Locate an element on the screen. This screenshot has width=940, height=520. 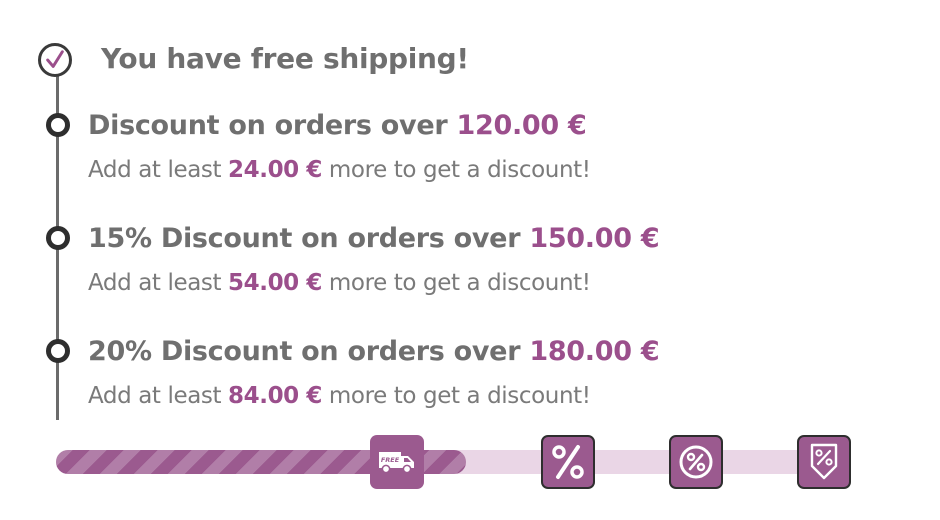
percent-tag-arrow-icon is located at coordinates (824, 461).